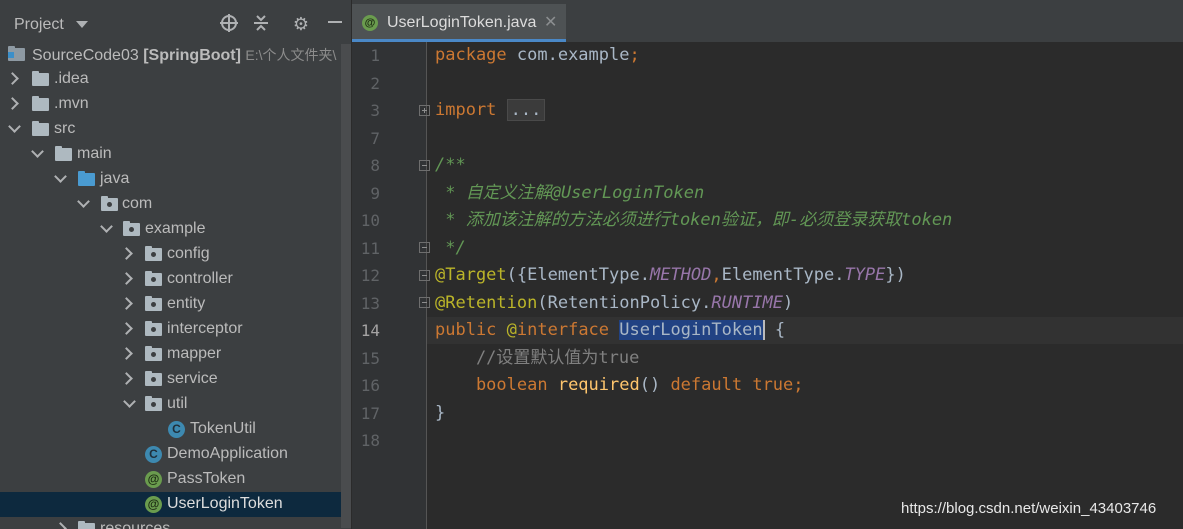 The height and width of the screenshot is (529, 1183). I want to click on line-number: 2, so click(375, 83).